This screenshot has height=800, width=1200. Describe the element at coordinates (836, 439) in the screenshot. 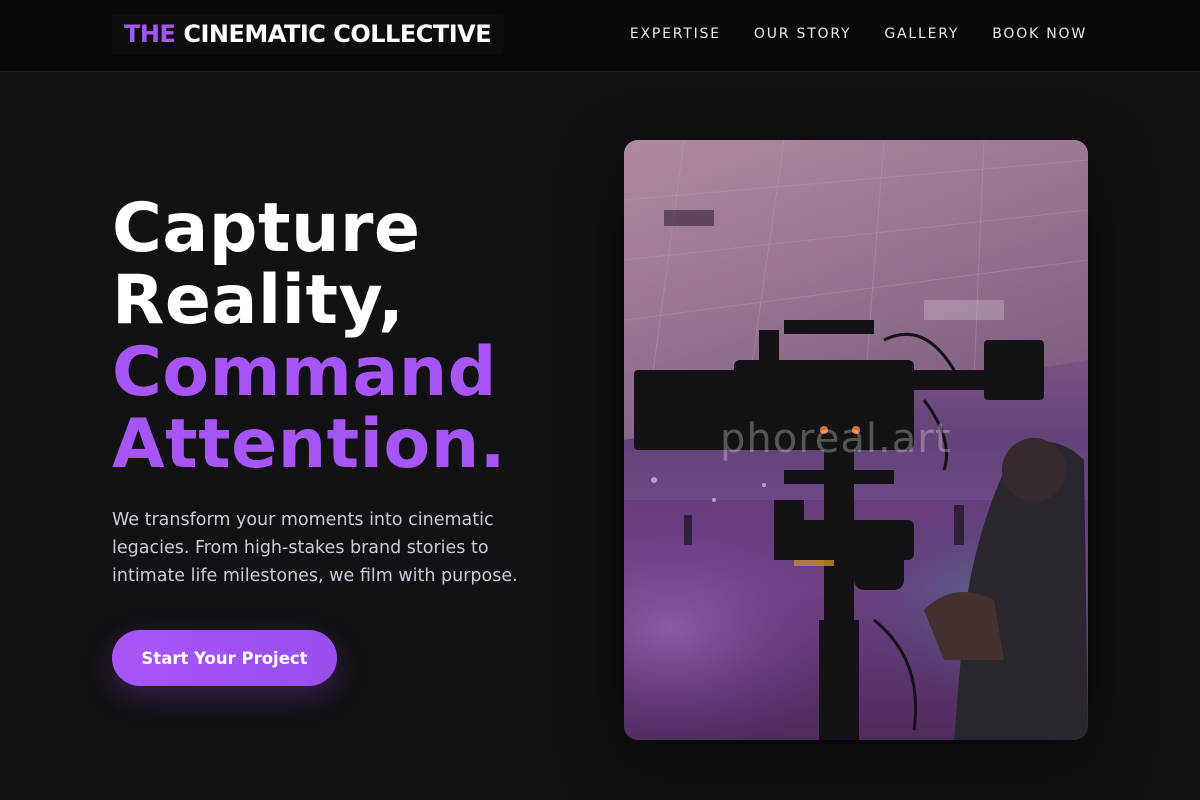

I see `image-watermark: phoreal.art` at that location.